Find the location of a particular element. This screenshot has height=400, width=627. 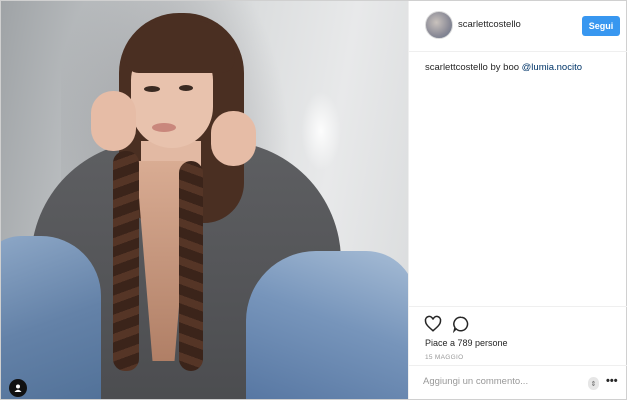

post-header: scarlettcostello Segui is located at coordinates (518, 26).